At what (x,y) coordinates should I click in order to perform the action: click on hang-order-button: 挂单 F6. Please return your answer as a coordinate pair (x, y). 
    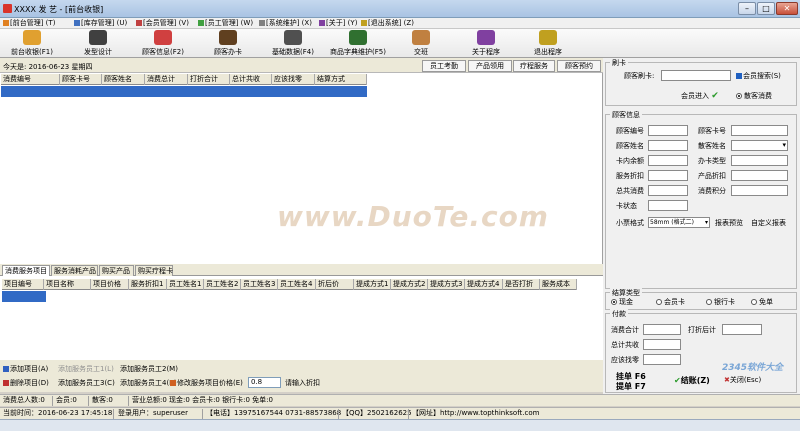
    Looking at the image, I should click on (631, 376).